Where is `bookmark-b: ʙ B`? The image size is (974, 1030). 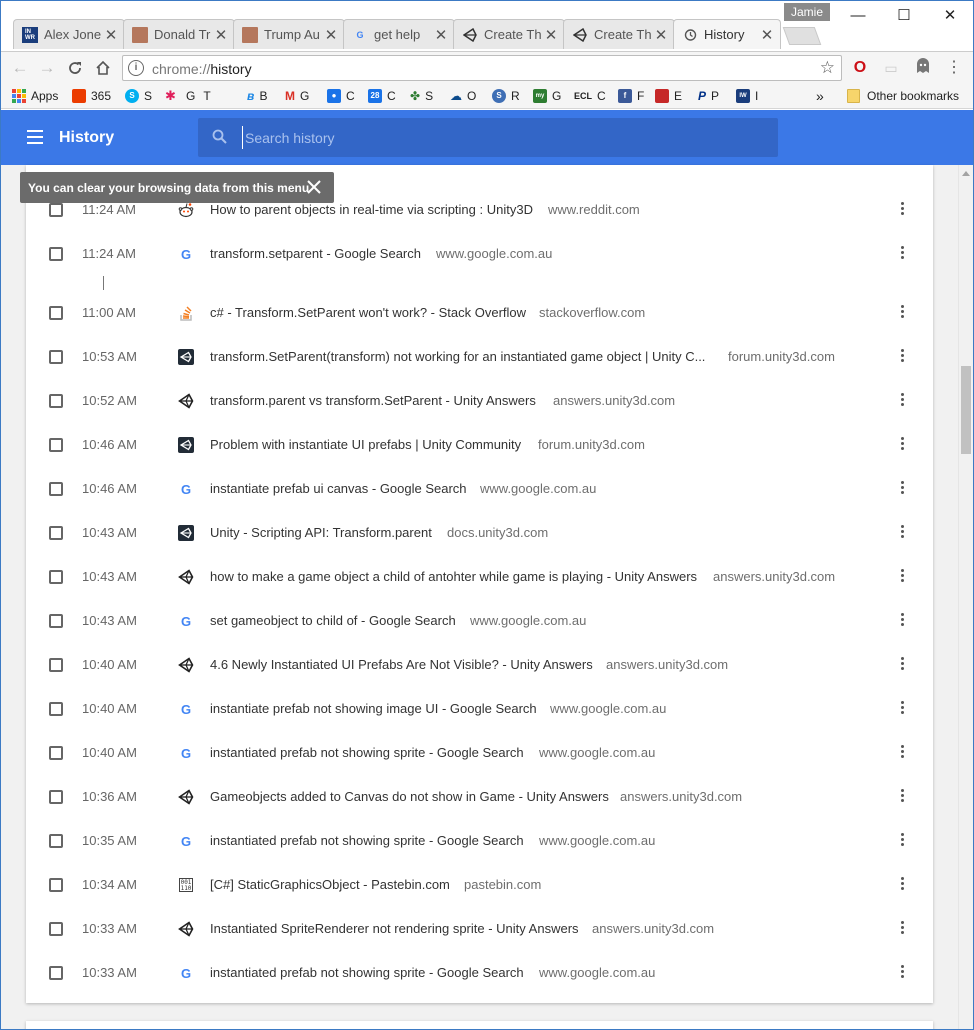 bookmark-b: ʙ B is located at coordinates (257, 96).